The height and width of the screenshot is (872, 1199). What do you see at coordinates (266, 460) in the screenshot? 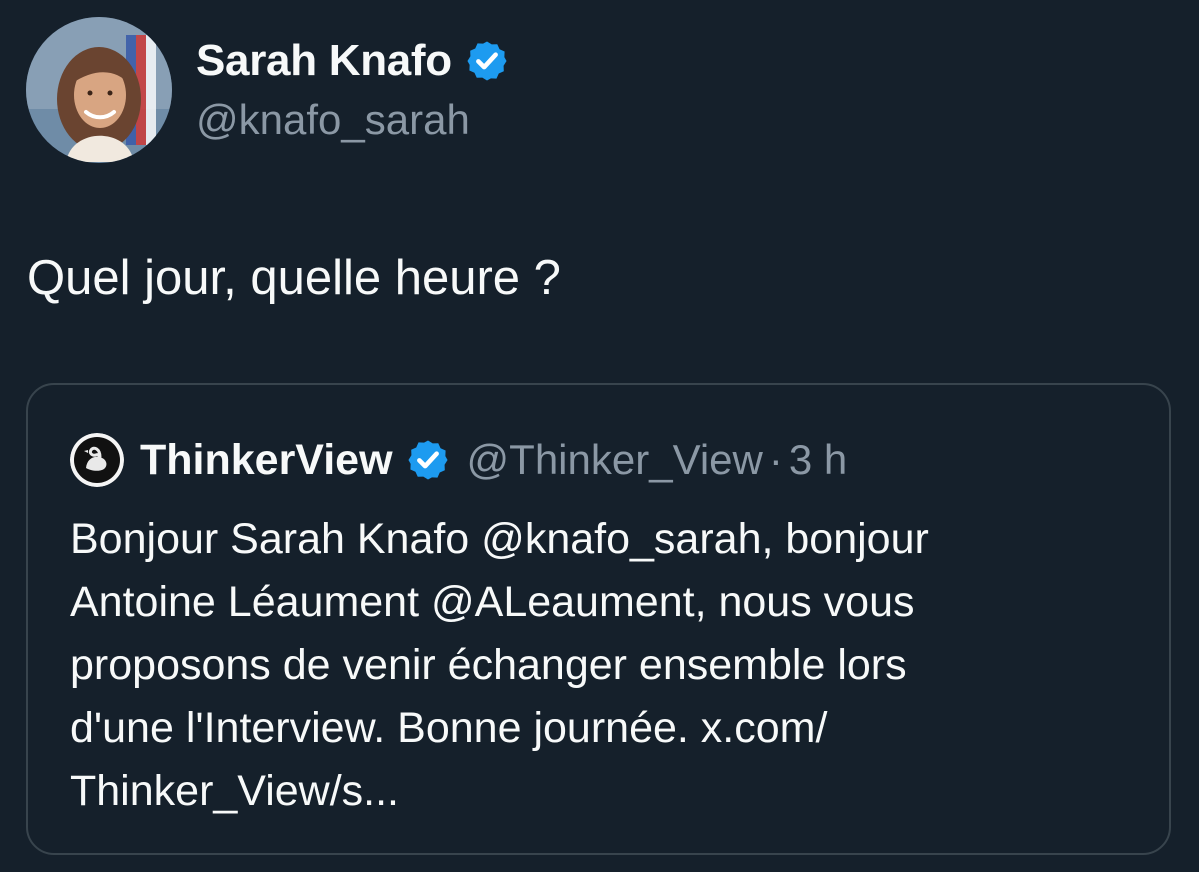
I see `quoted-author-name: ThinkerView` at bounding box center [266, 460].